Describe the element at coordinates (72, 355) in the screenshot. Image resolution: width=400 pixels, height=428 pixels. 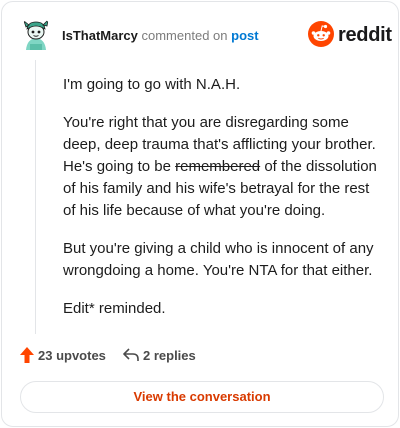
I see `upvote-count: 23 upvotes` at that location.